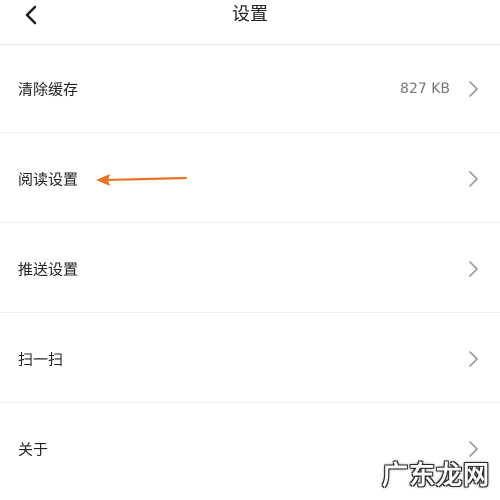 The image size is (500, 500). What do you see at coordinates (425, 89) in the screenshot?
I see `cache-size-value: 827 KB` at bounding box center [425, 89].